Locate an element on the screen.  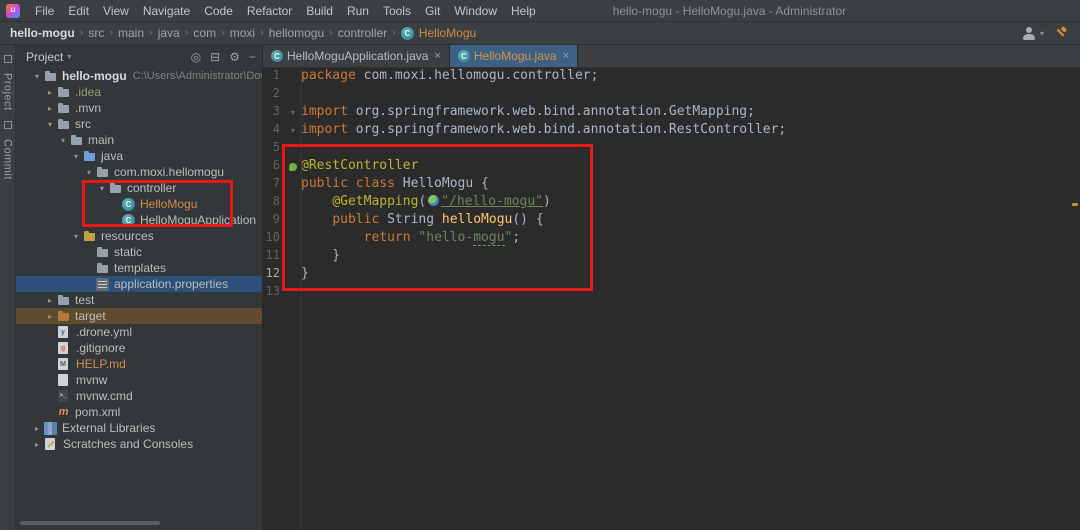
tree-item-help-md: HELP.md is located at coordinates (139, 364).